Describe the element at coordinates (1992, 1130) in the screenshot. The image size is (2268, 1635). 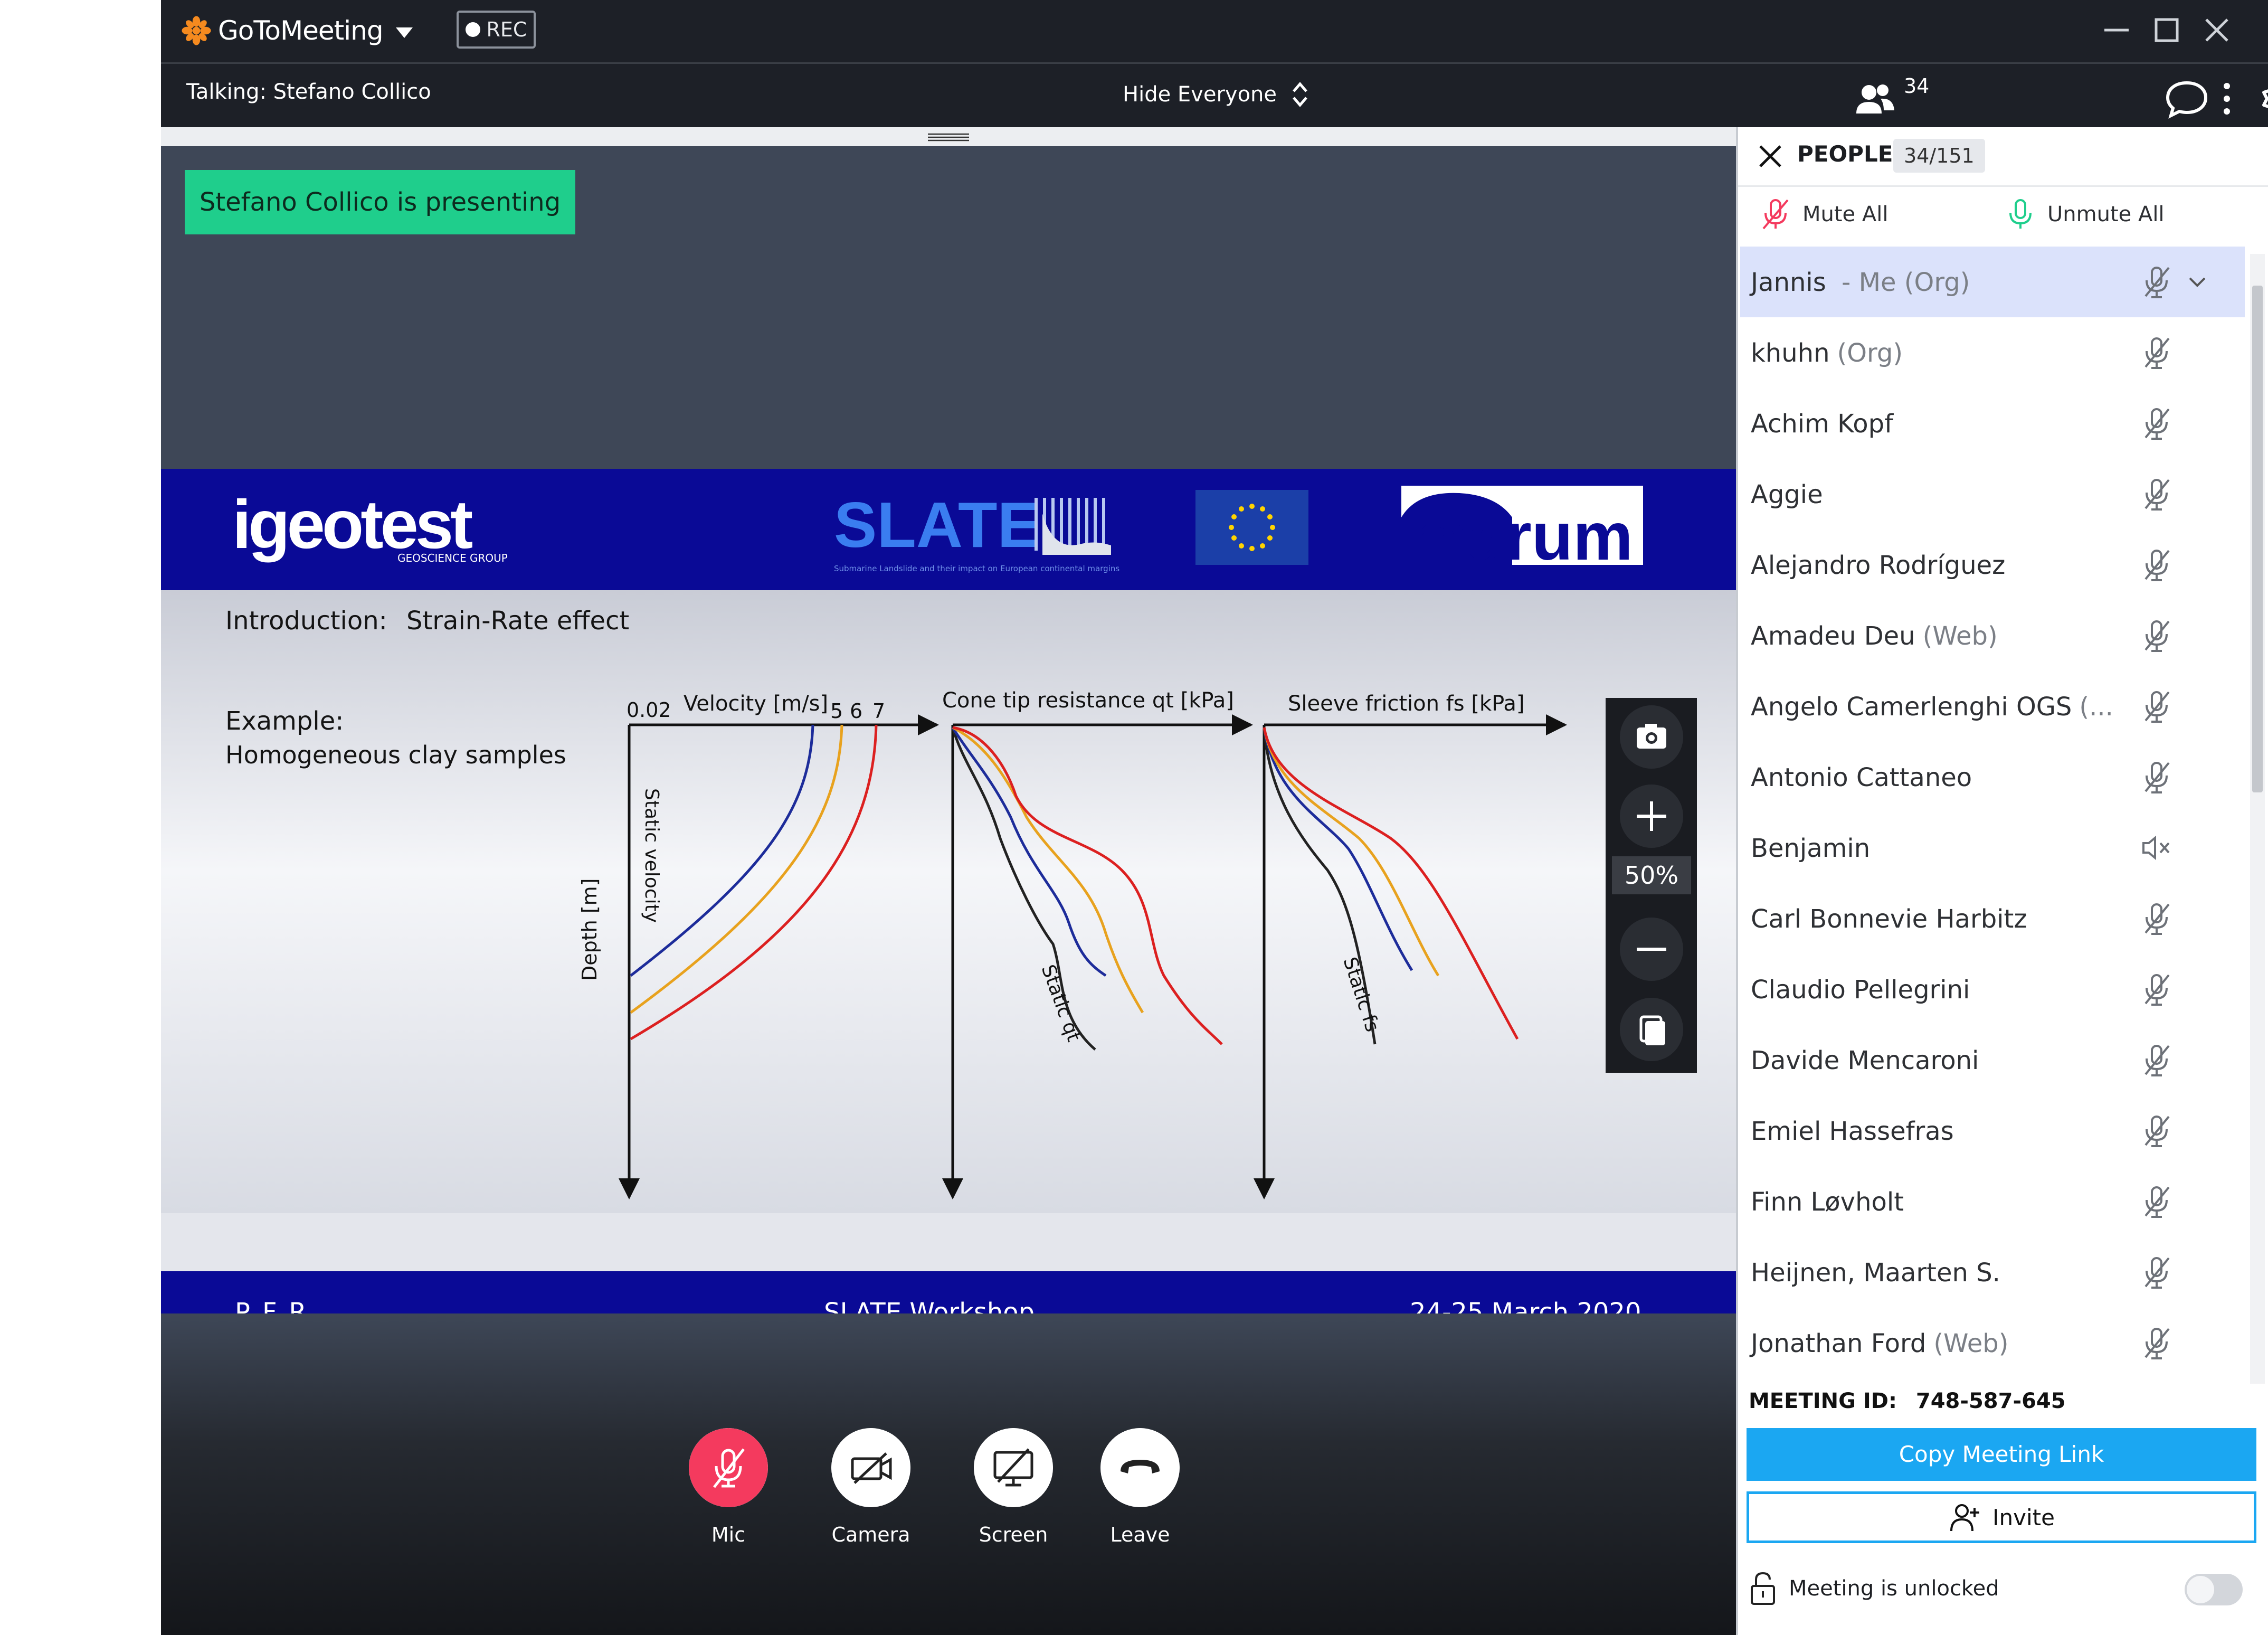
I see `participant-row: Emiel Hassefras` at that location.